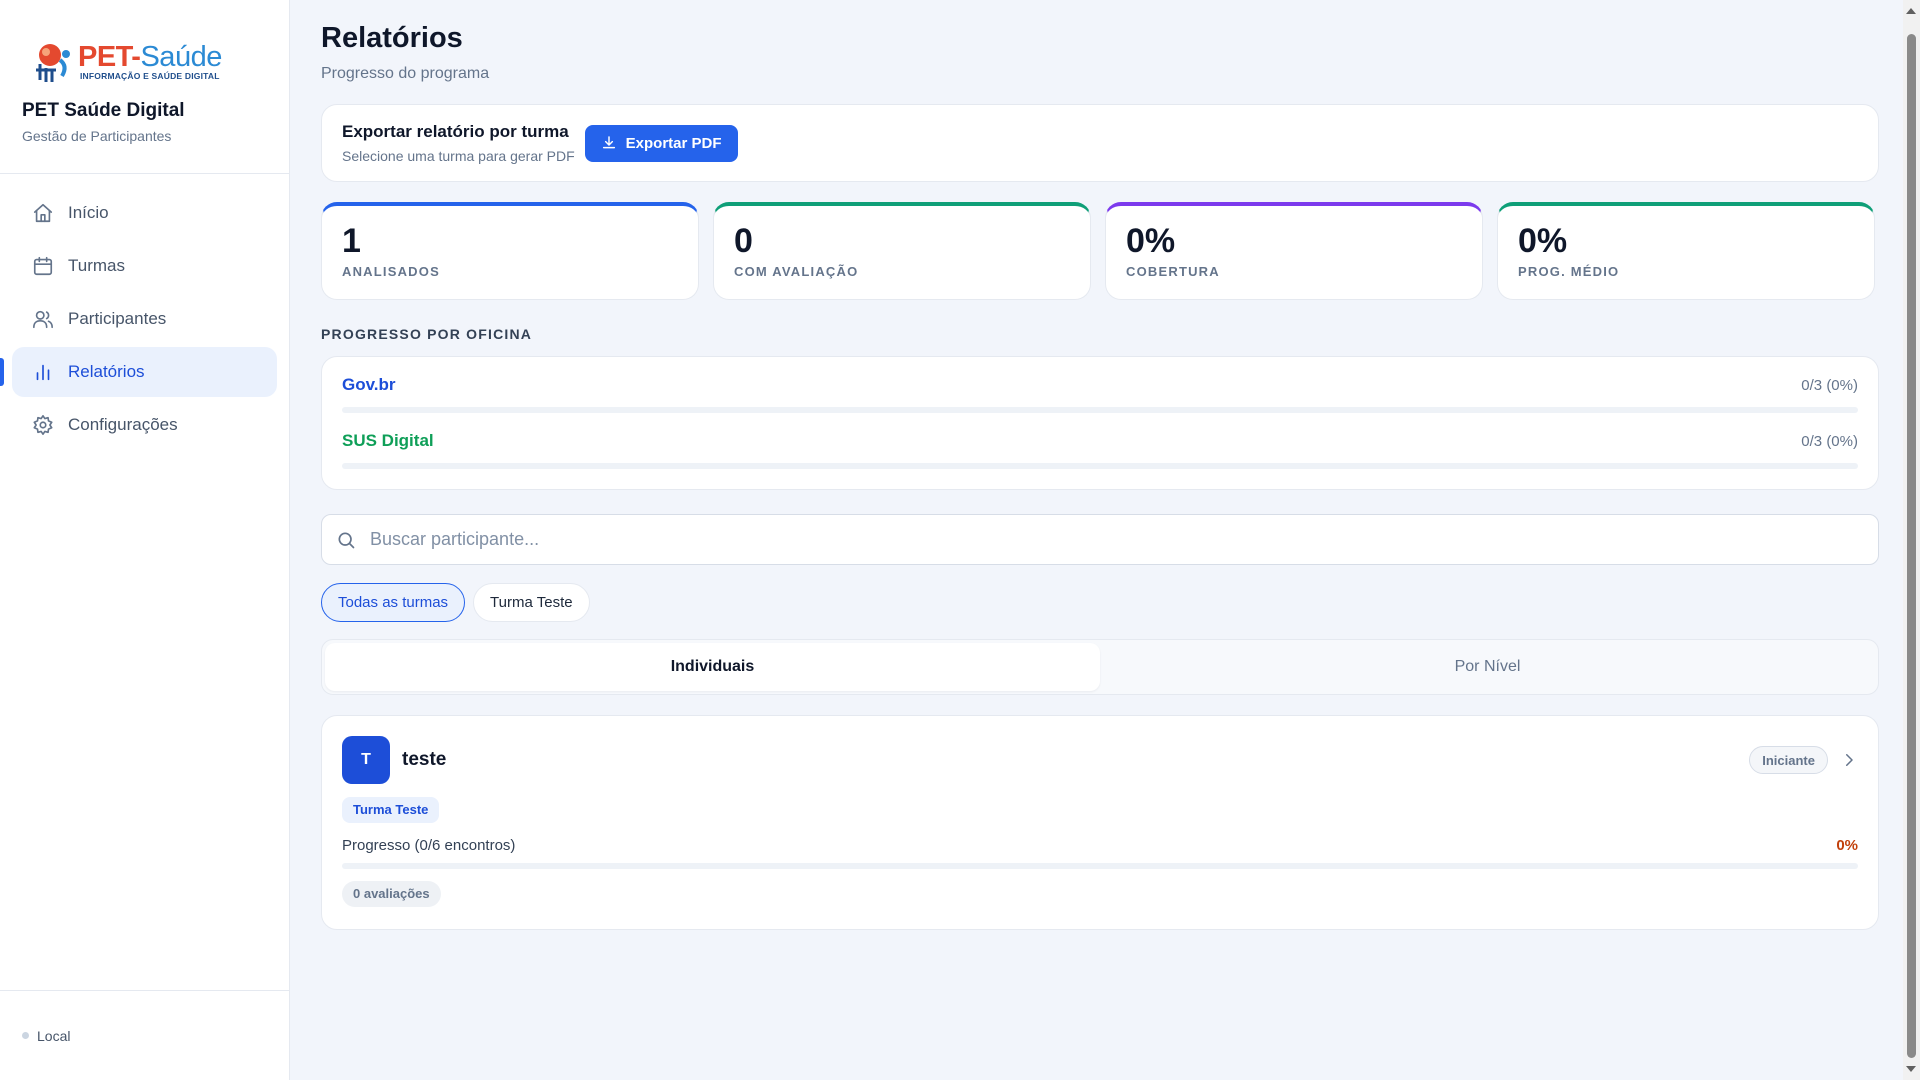  What do you see at coordinates (391, 894) in the screenshot?
I see `evaluations-badge: 0 avaliações` at bounding box center [391, 894].